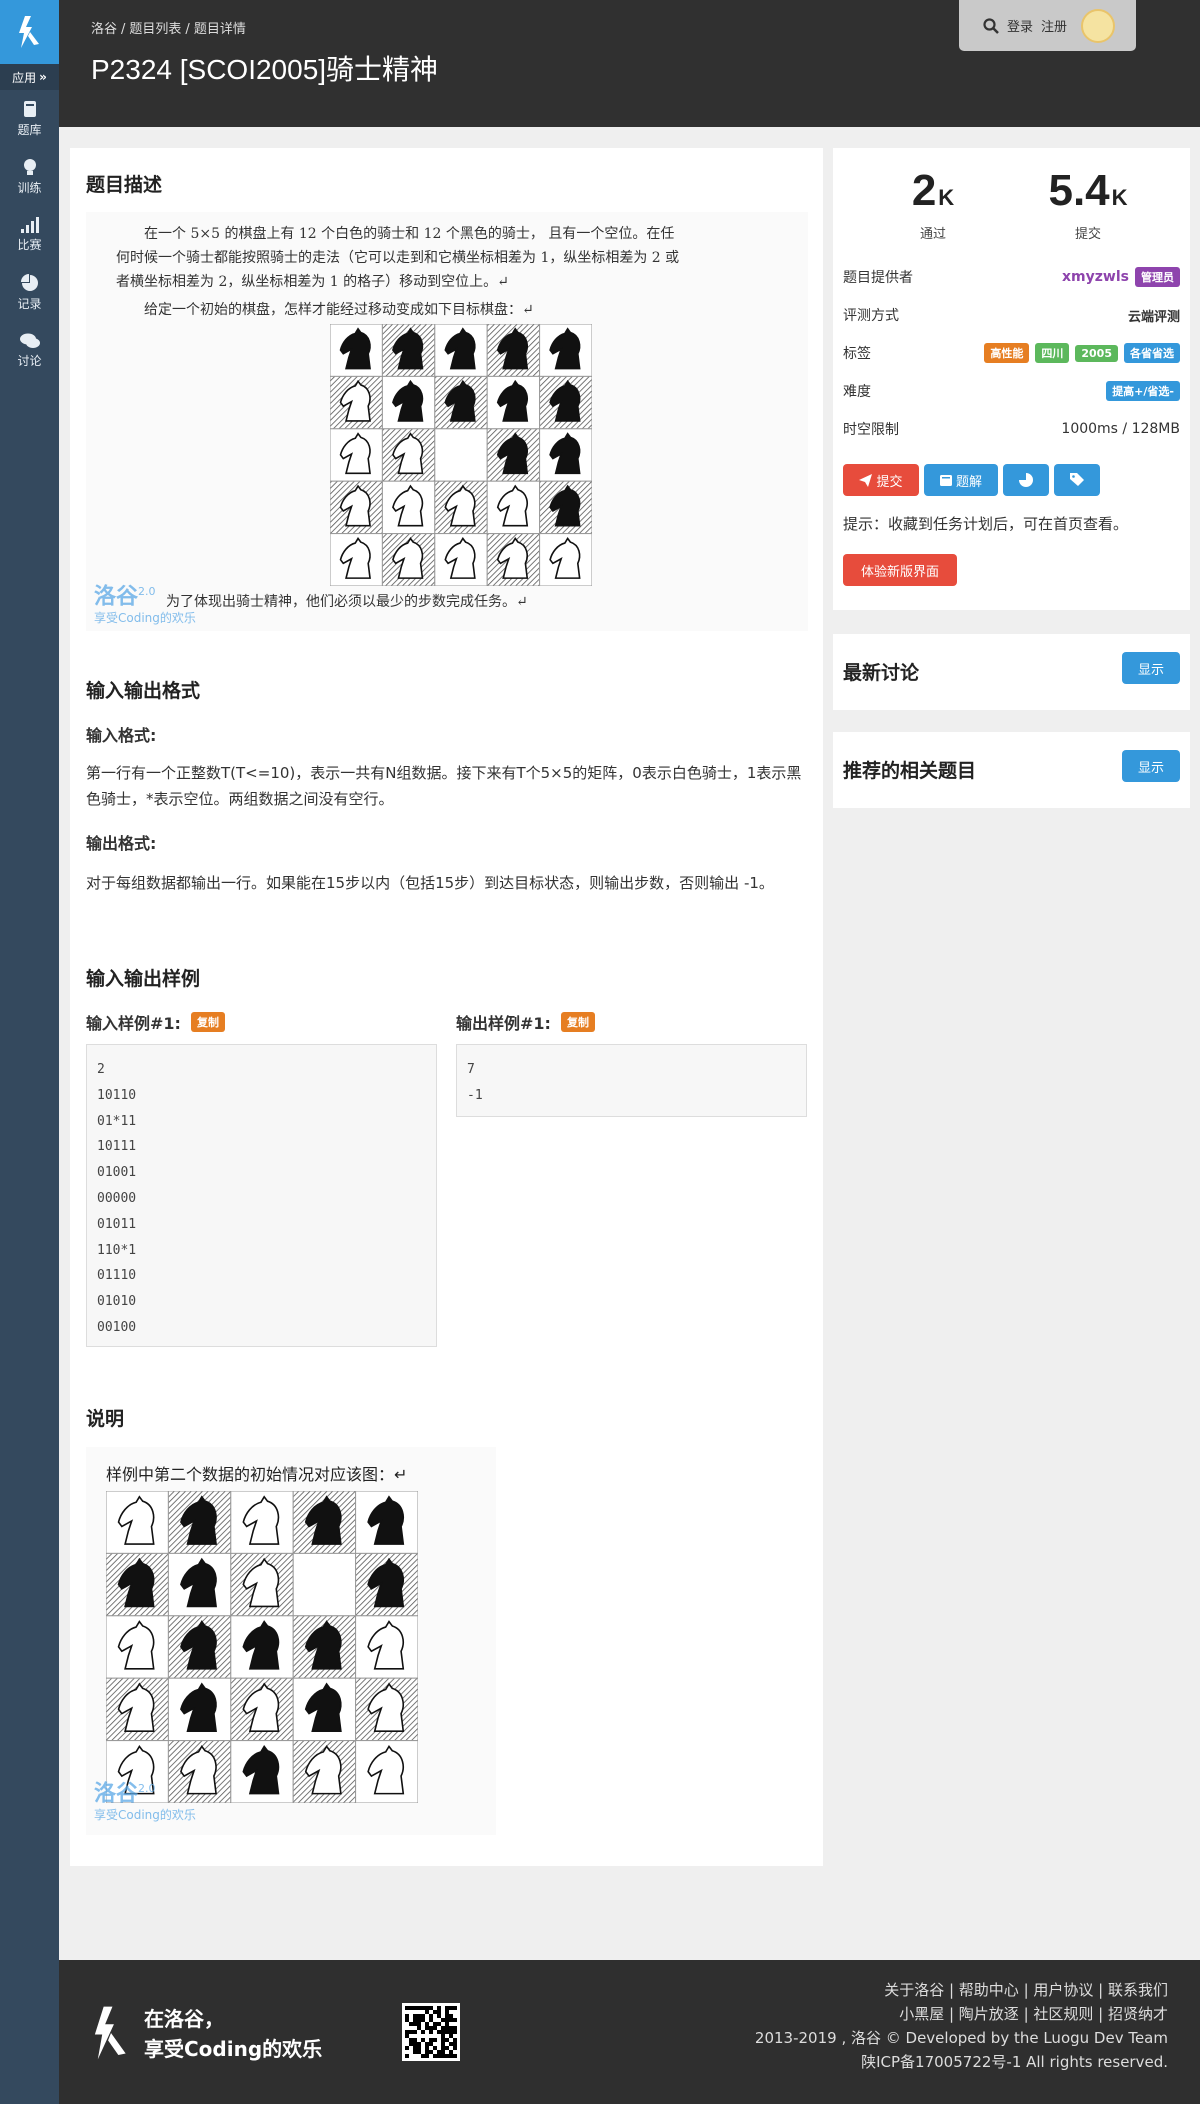 The height and width of the screenshot is (2104, 1200). What do you see at coordinates (117, 1173) in the screenshot?
I see `code-line: 01001` at bounding box center [117, 1173].